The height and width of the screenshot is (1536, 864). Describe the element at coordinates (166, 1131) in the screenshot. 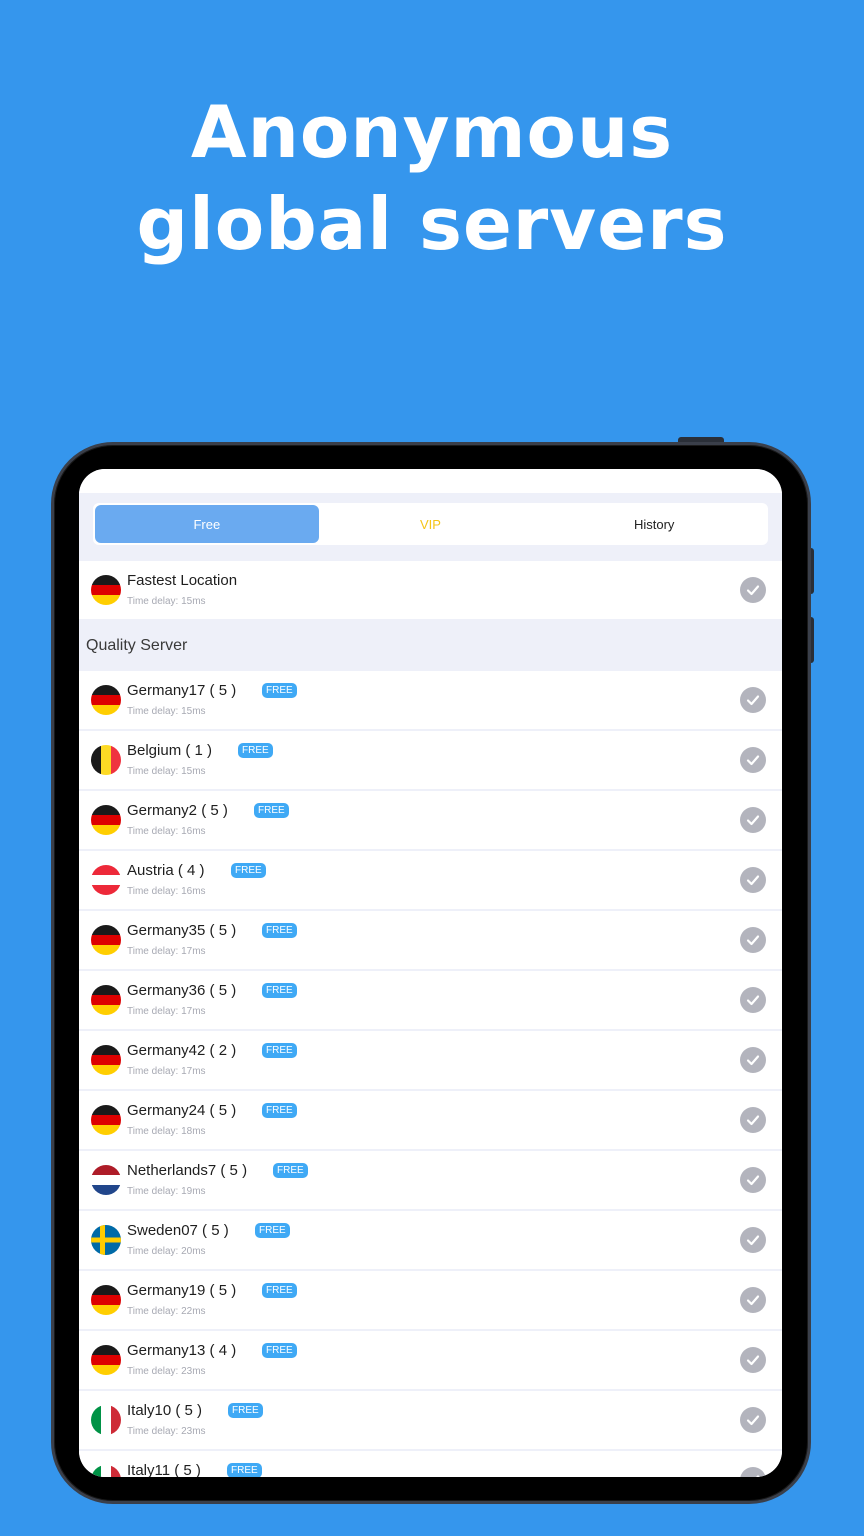

I see `server-delay: Time delay: 18ms` at that location.